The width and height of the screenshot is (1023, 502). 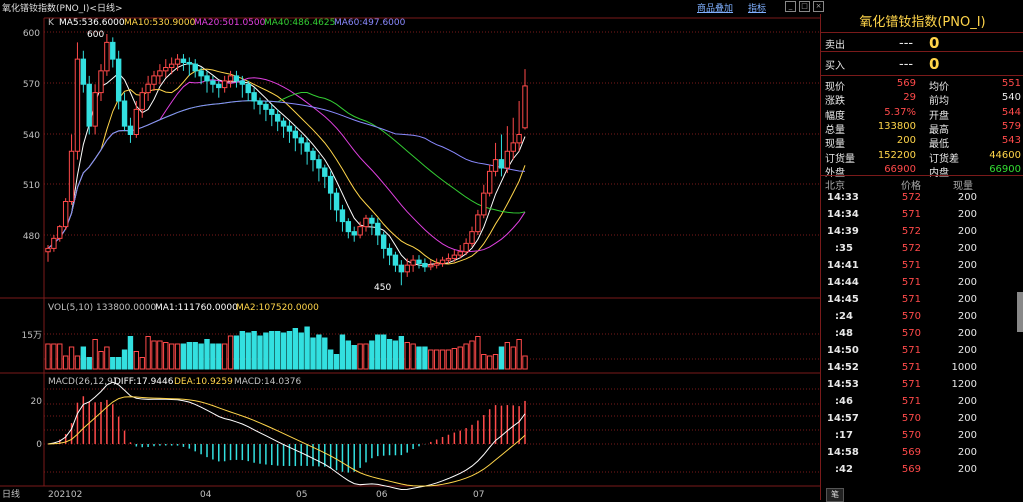 I want to click on stats-row: 涨跌 29 前均 540, so click(x=921, y=99).